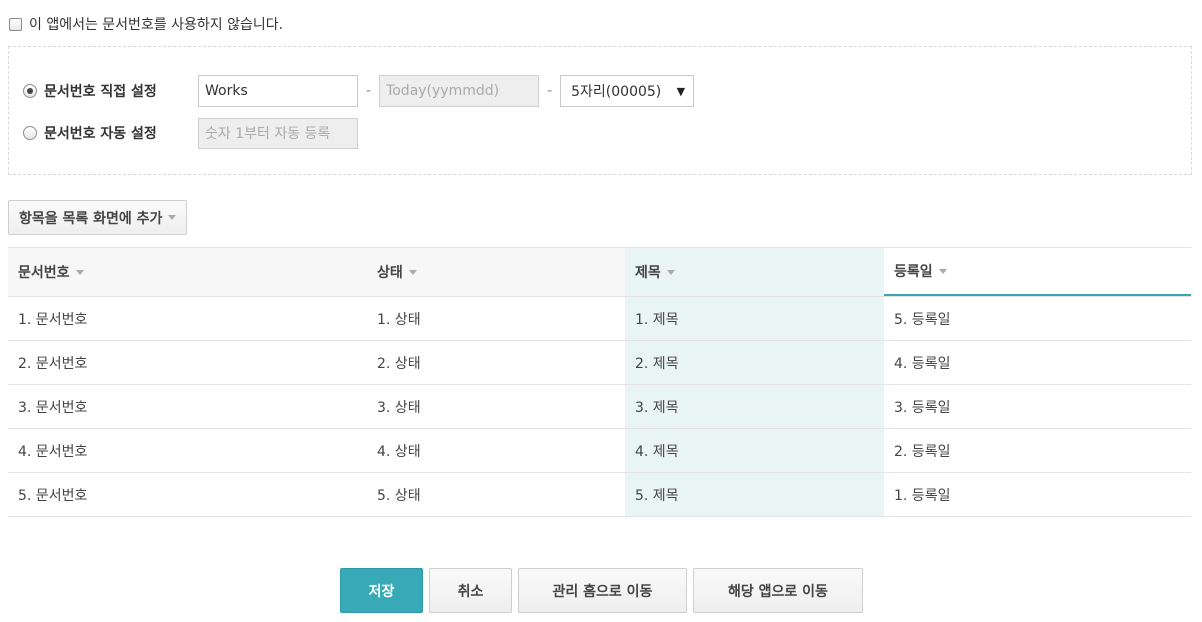 This screenshot has width=1202, height=622. What do you see at coordinates (1037, 272) in the screenshot?
I see `column-header-reg-date: 등록일` at bounding box center [1037, 272].